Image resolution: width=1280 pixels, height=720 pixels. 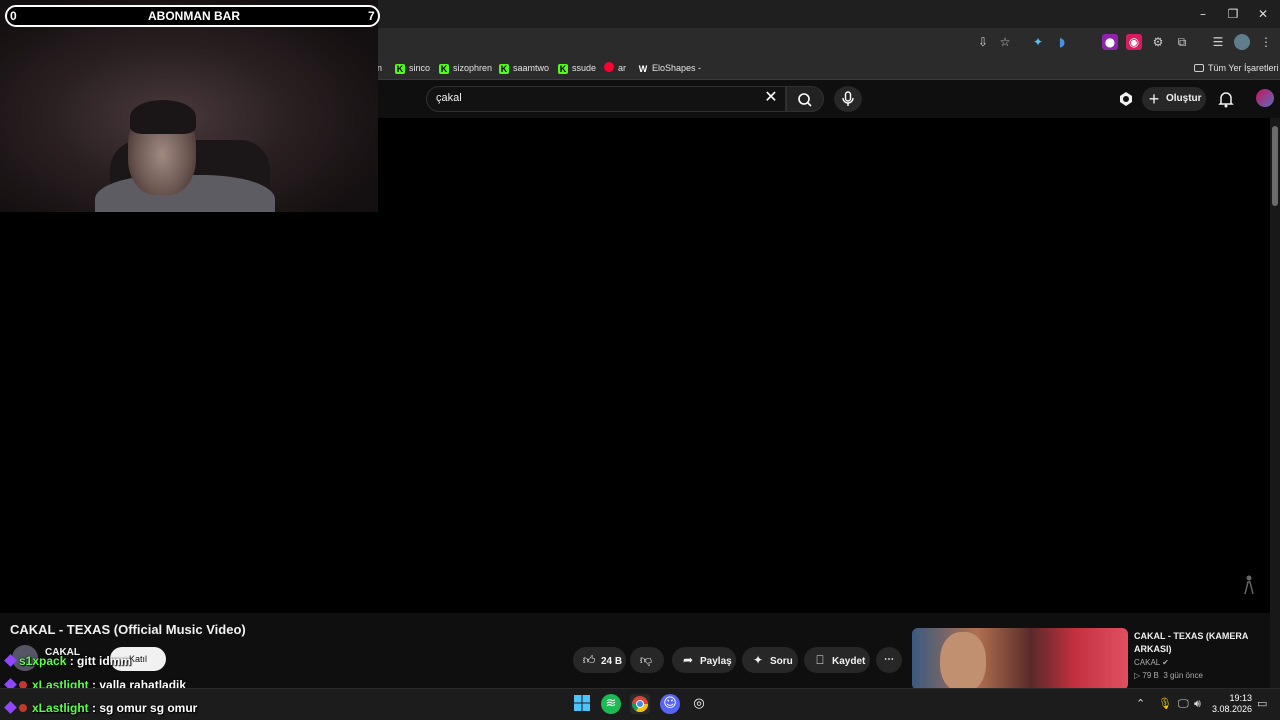 What do you see at coordinates (582, 704) in the screenshot?
I see `windows-start-icon` at bounding box center [582, 704].